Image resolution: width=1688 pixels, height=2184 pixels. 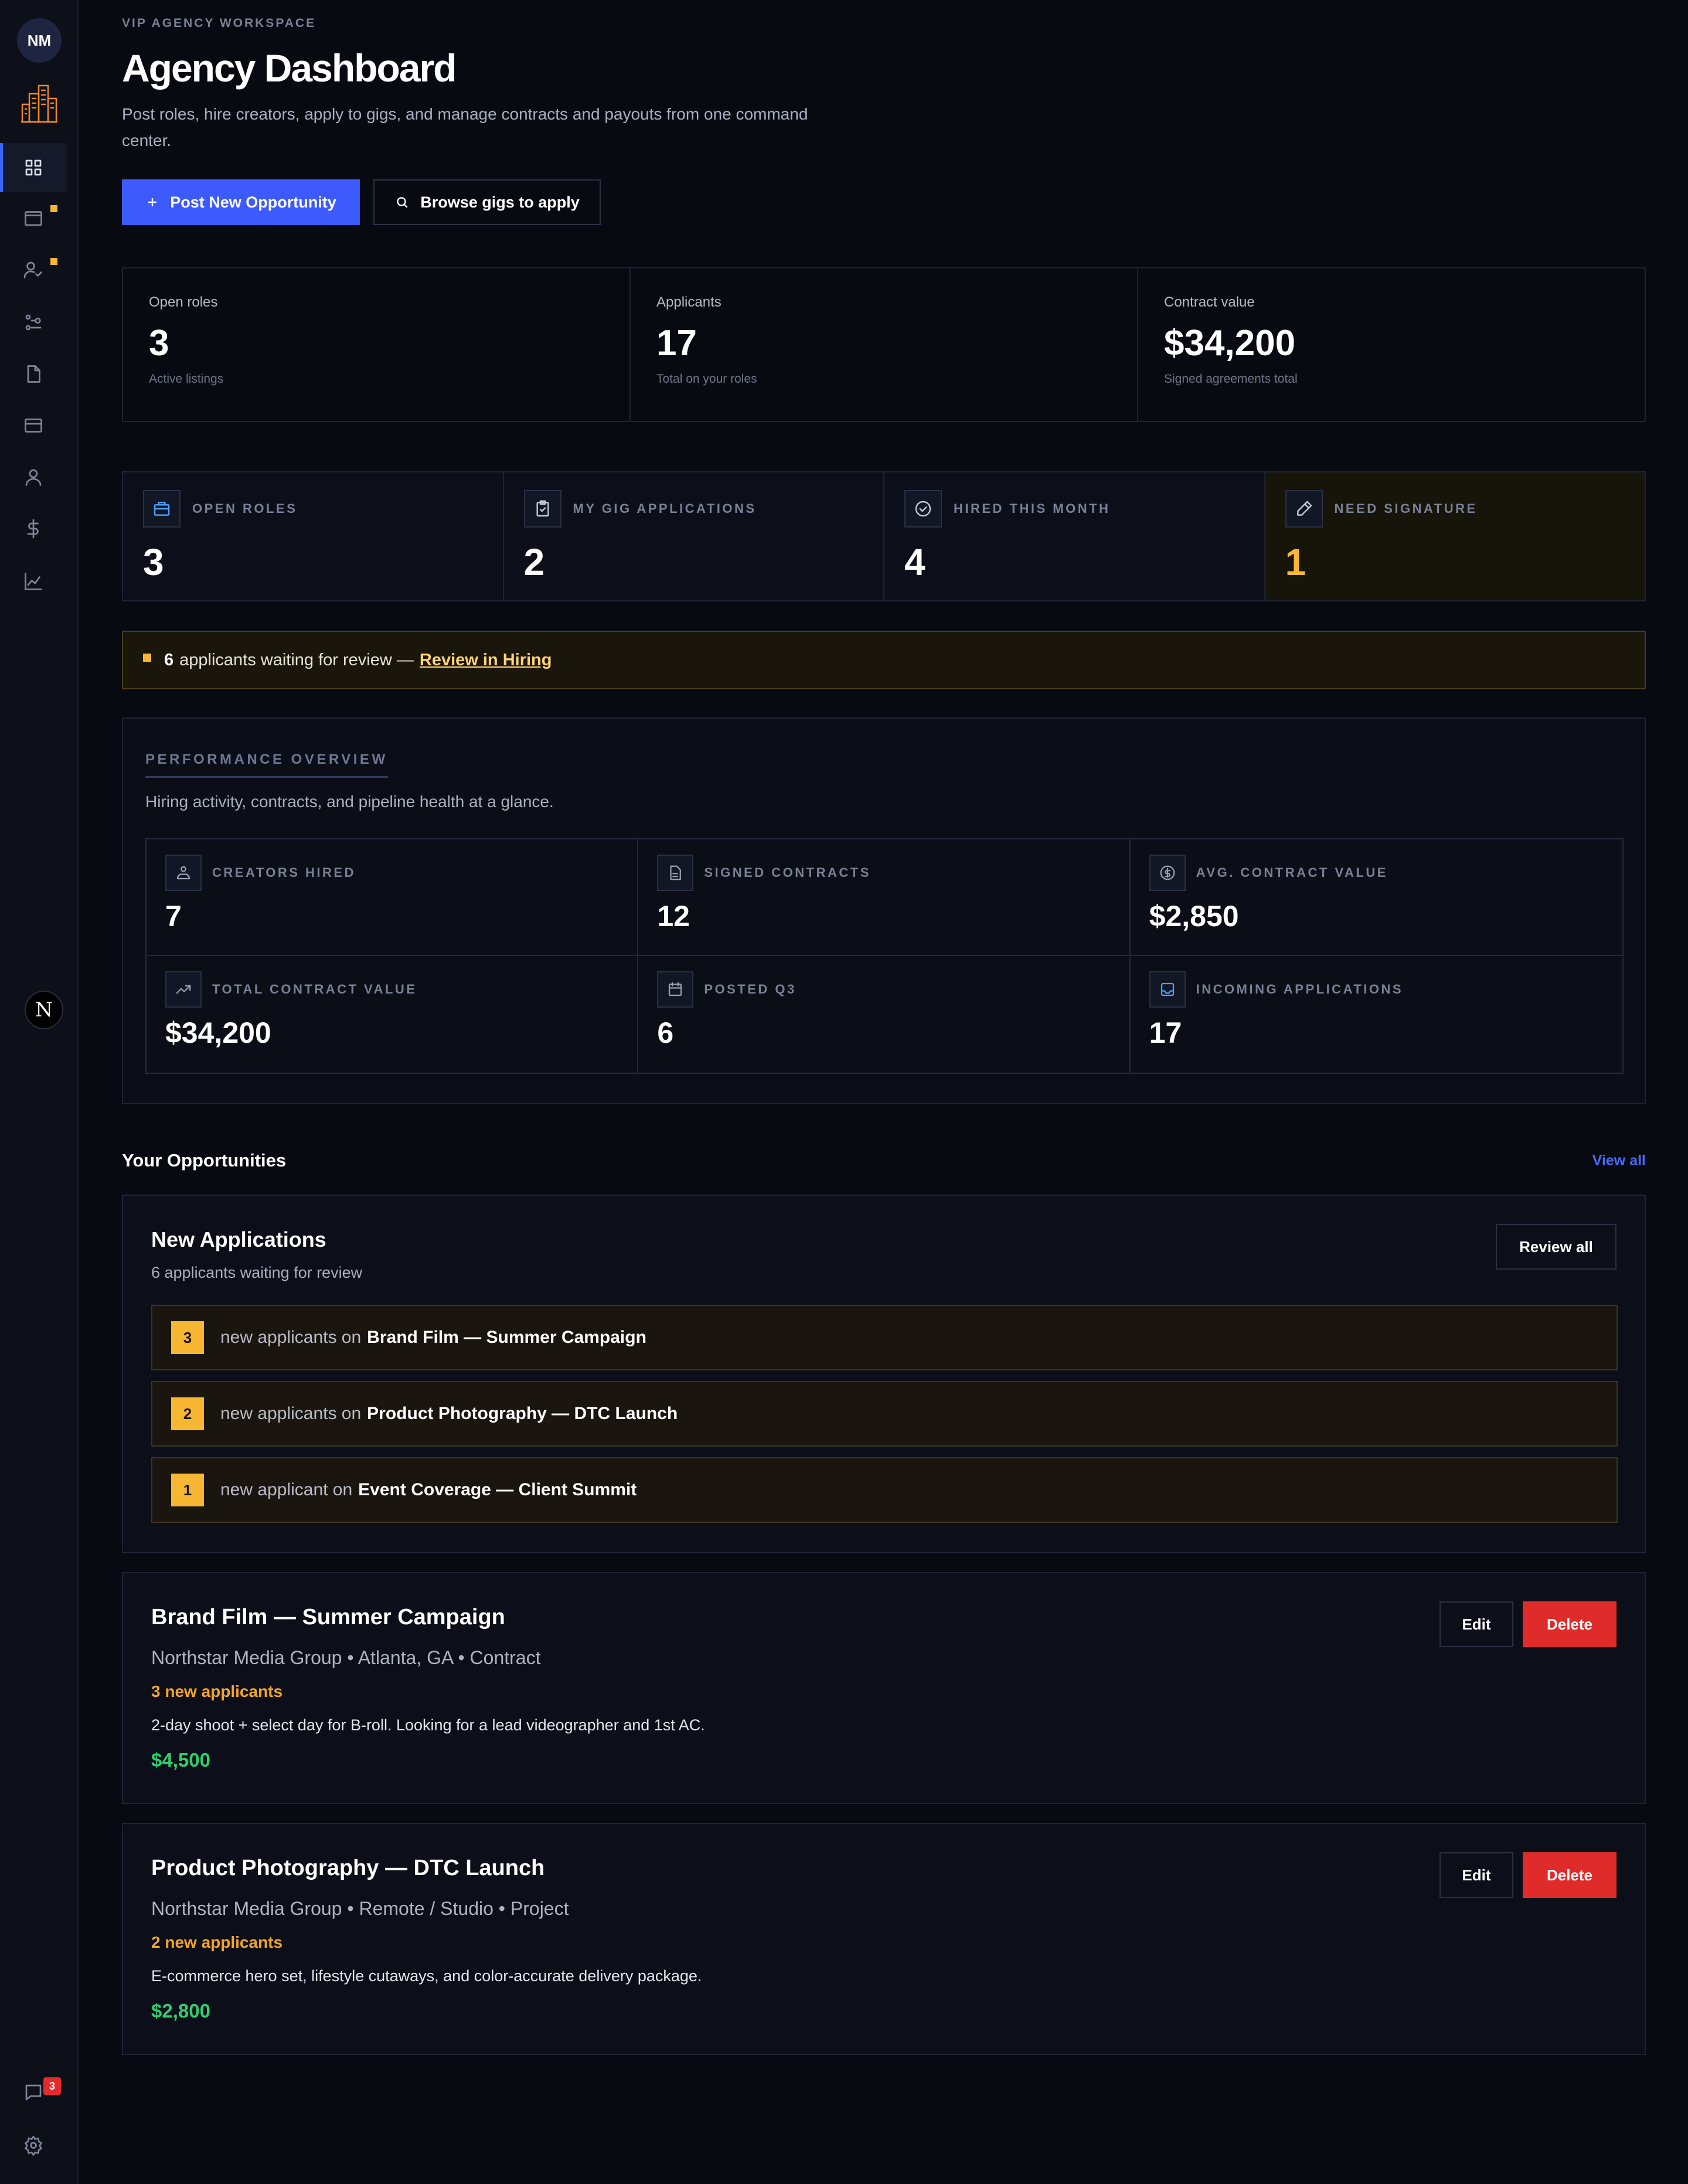 What do you see at coordinates (52, 2086) in the screenshot?
I see `messages-count-badge: 3` at bounding box center [52, 2086].